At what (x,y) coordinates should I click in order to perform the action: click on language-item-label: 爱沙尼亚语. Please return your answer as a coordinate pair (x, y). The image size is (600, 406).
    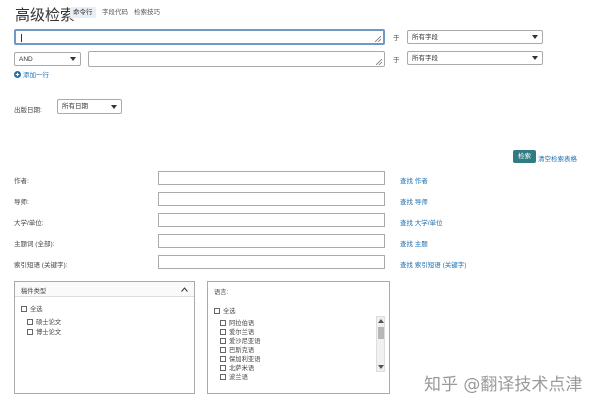
    Looking at the image, I should click on (245, 341).